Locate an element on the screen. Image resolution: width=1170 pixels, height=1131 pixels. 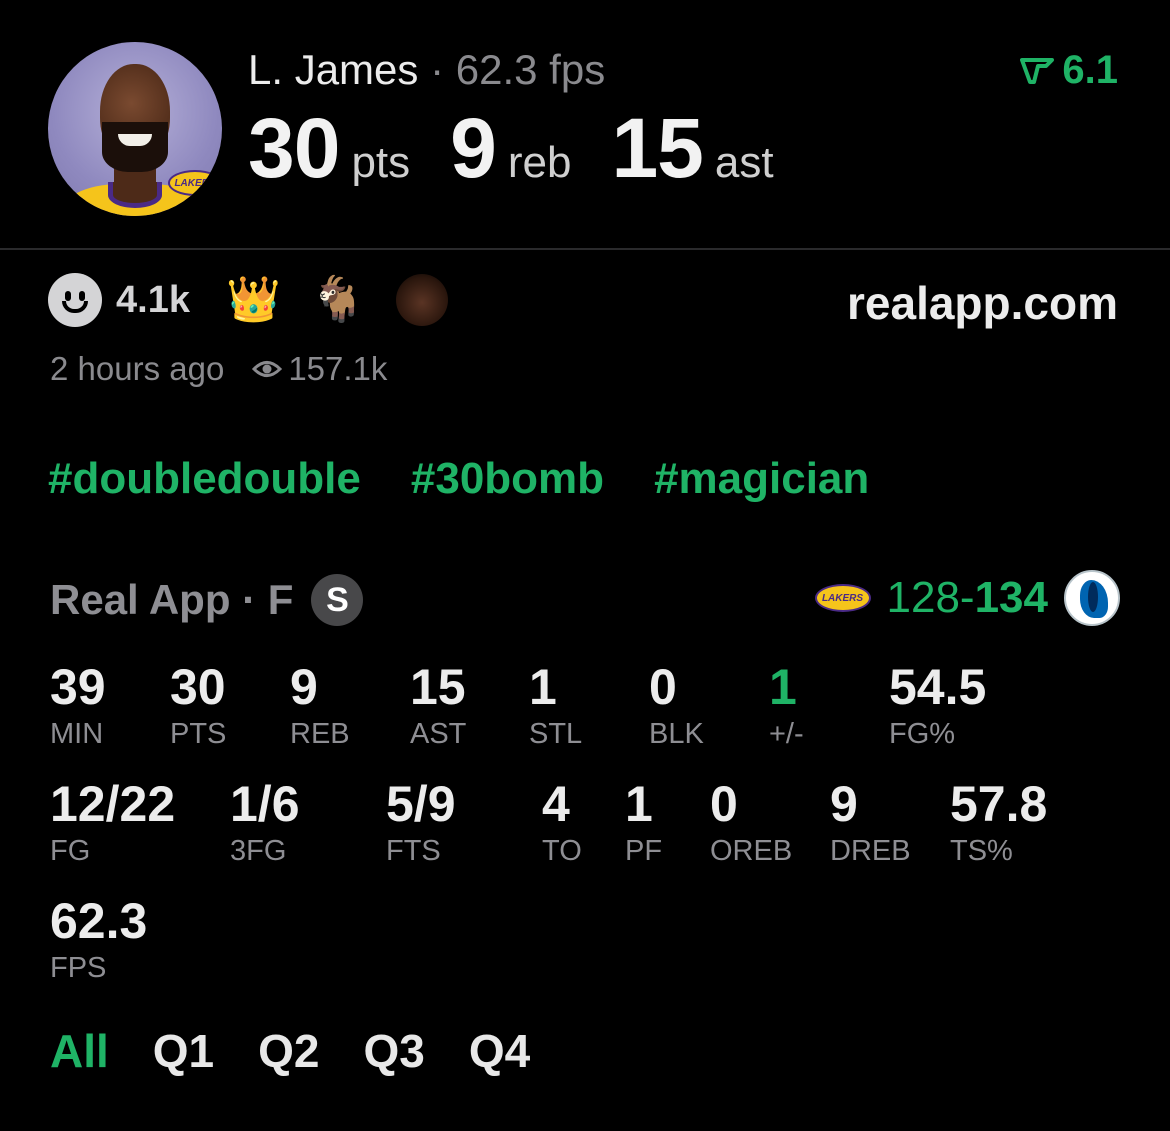
stat-min: 39 MIN is located at coordinates (78, 705).